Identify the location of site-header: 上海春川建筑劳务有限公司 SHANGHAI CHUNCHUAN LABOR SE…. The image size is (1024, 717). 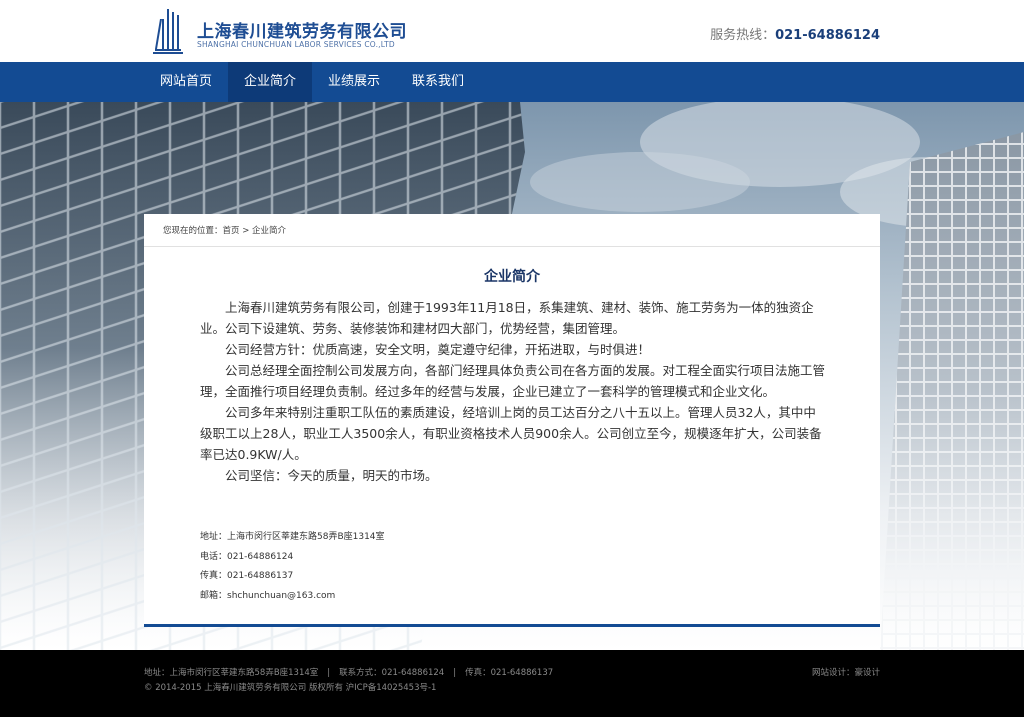
(512, 31).